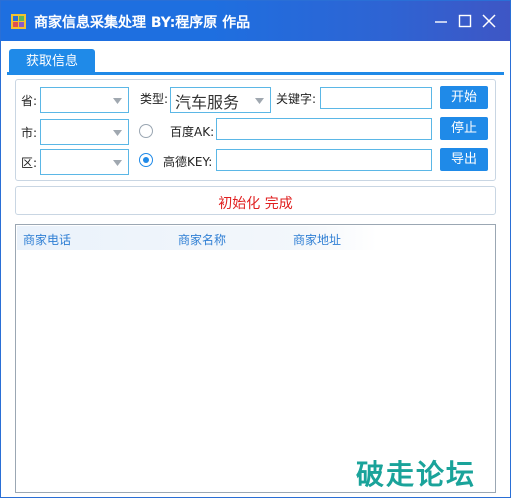 This screenshot has height=498, width=511. I want to click on type-value: 汽车服务, so click(207, 102).